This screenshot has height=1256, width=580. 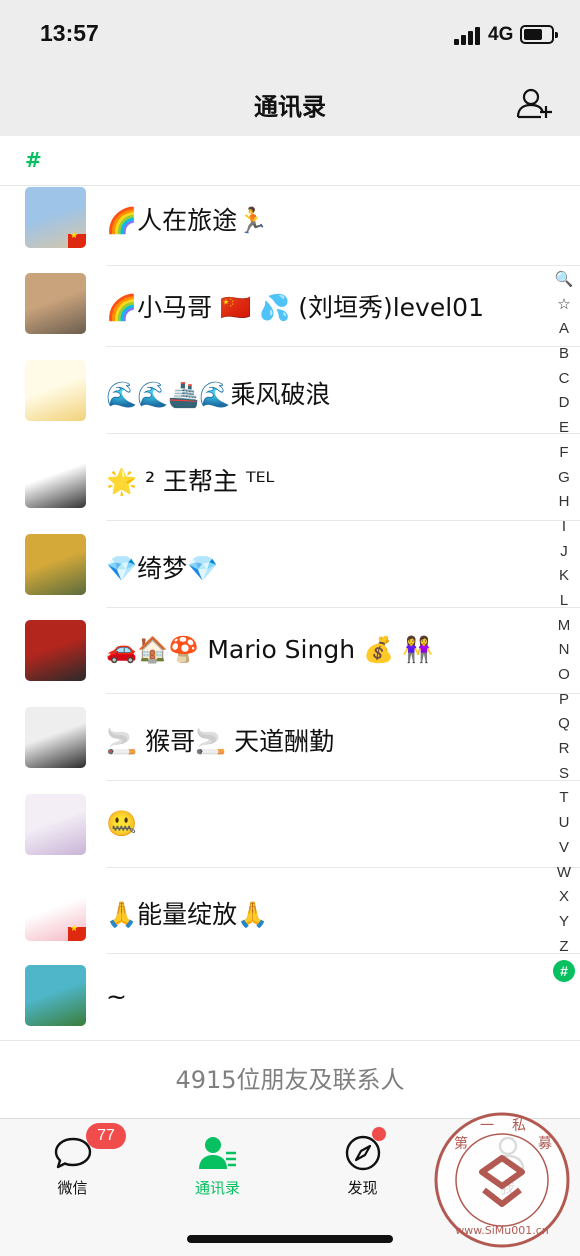 What do you see at coordinates (564, 873) in the screenshot?
I see `index-letter: W` at bounding box center [564, 873].